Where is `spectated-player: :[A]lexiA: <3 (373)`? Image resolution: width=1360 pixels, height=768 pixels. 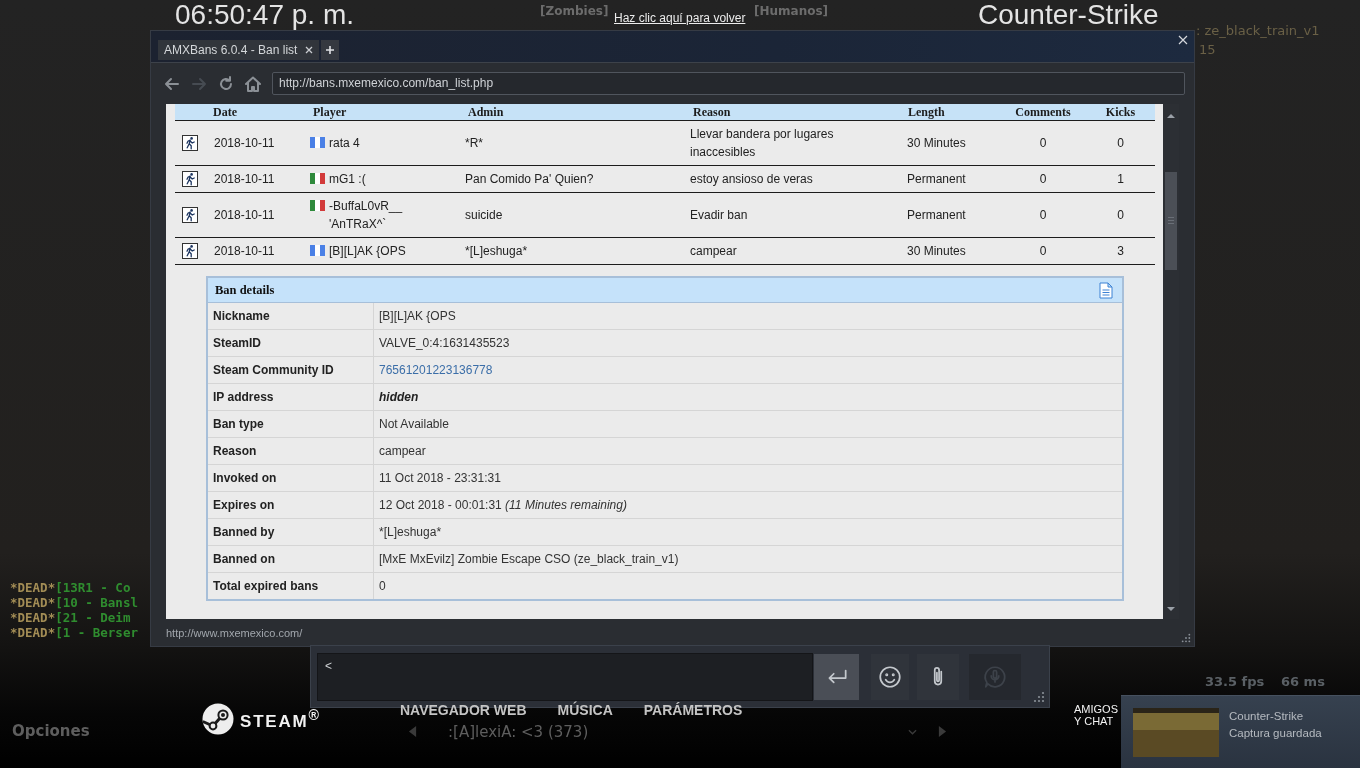
spectated-player: :[A]lexiA: <3 (373) is located at coordinates (518, 732).